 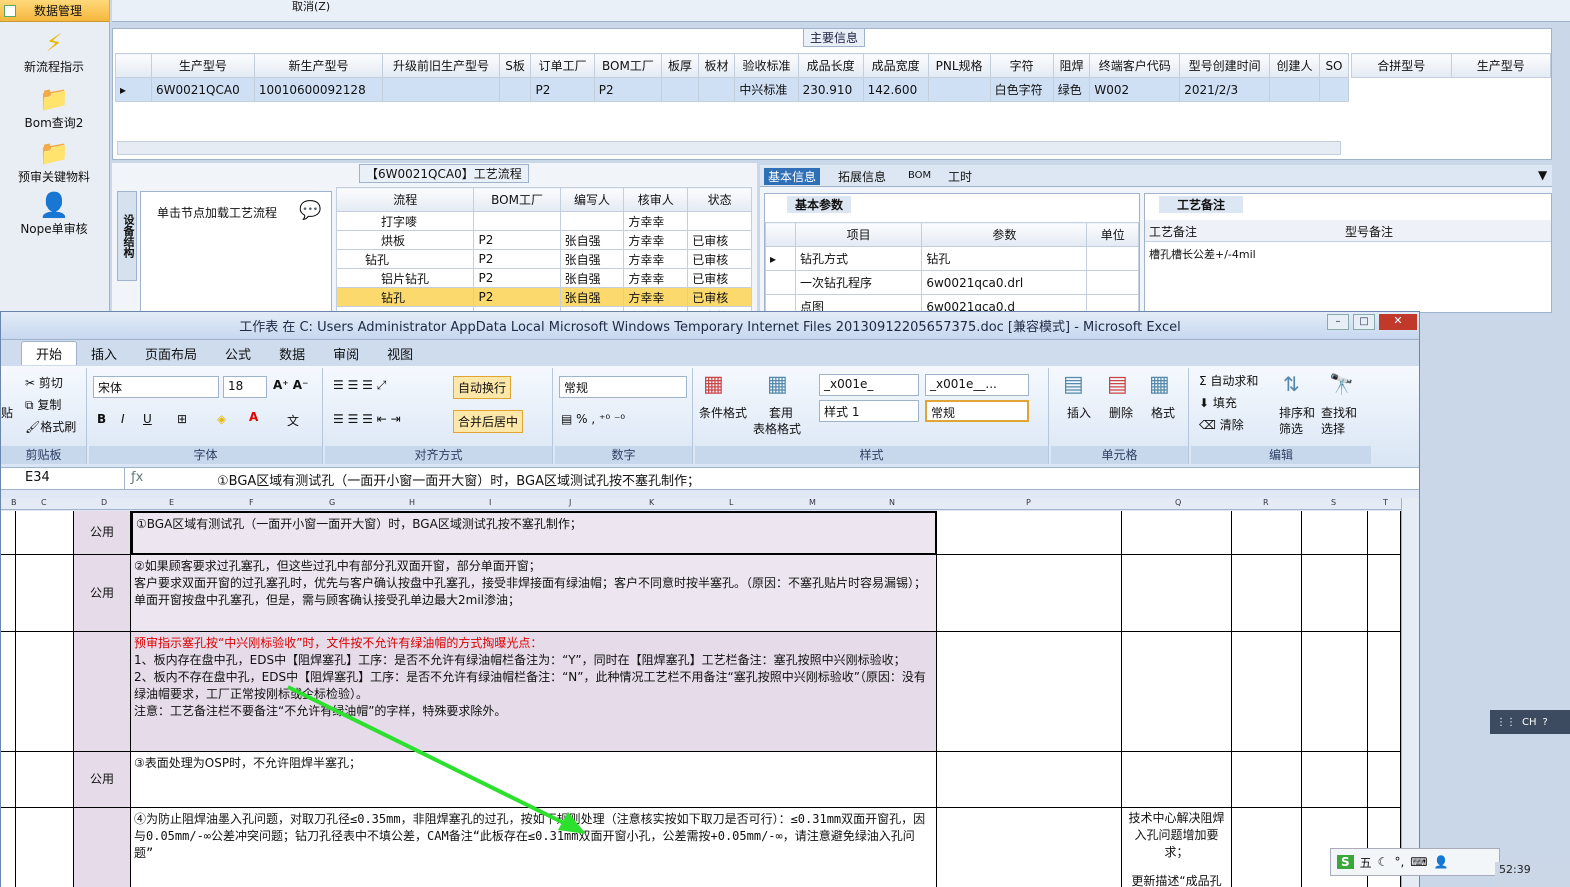 I want to click on punctuation-icon: °,, so click(x=1399, y=862).